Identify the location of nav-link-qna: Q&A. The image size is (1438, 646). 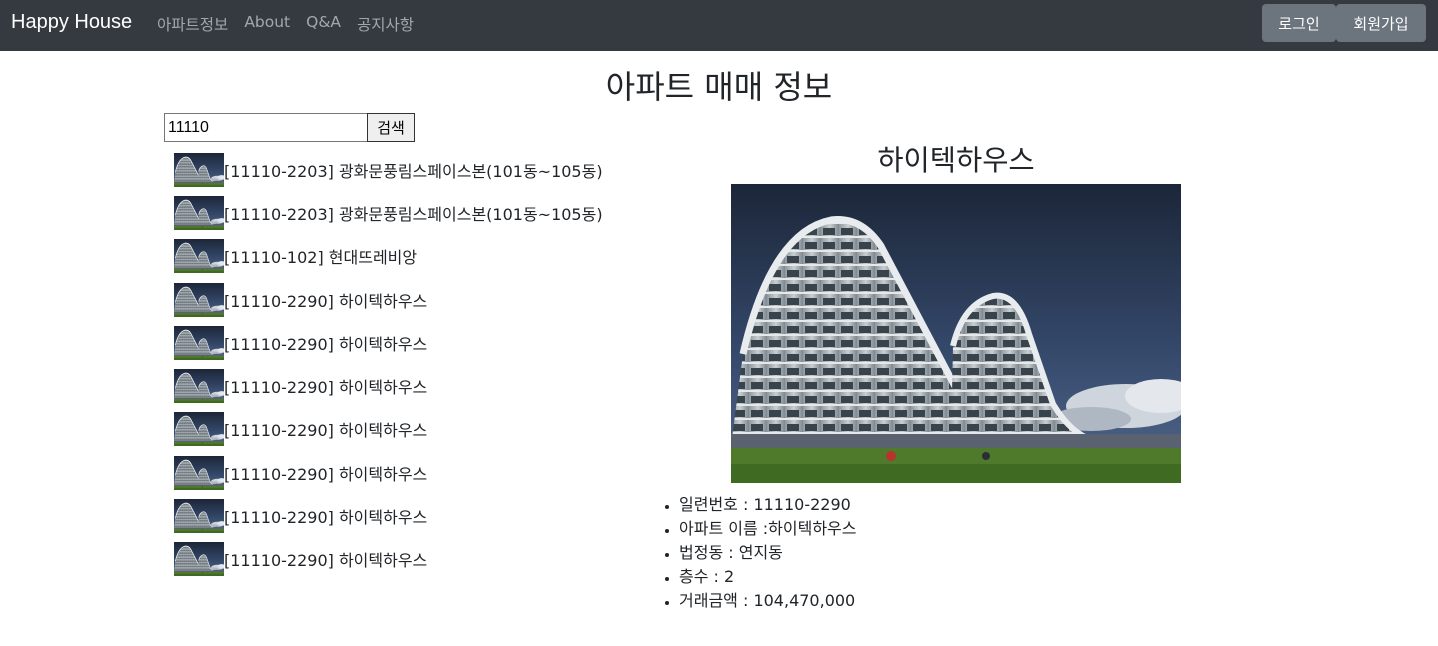
(323, 24).